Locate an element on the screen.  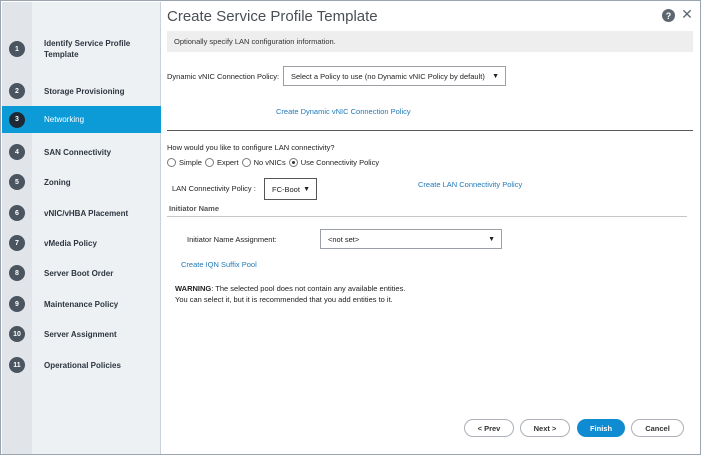
sidebar-step-operational-policies: 11 Operational Policies is located at coordinates (81, 365).